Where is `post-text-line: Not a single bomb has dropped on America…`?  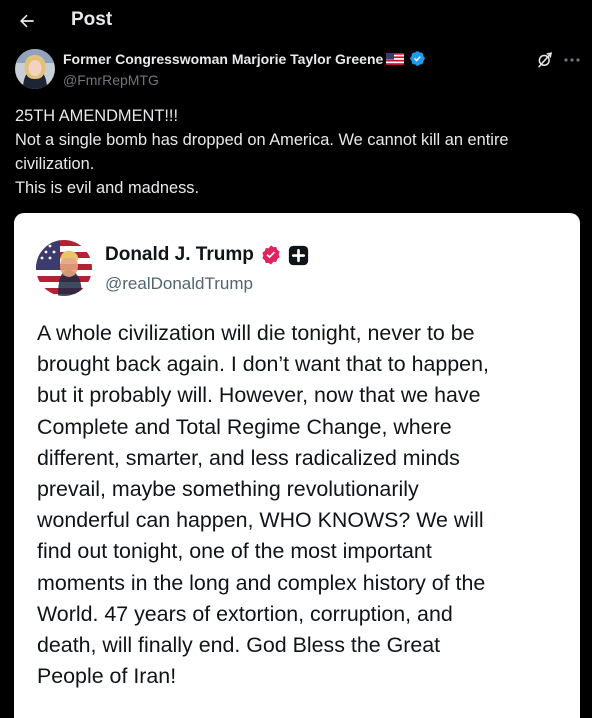 post-text-line: Not a single bomb has dropped on America… is located at coordinates (262, 140).